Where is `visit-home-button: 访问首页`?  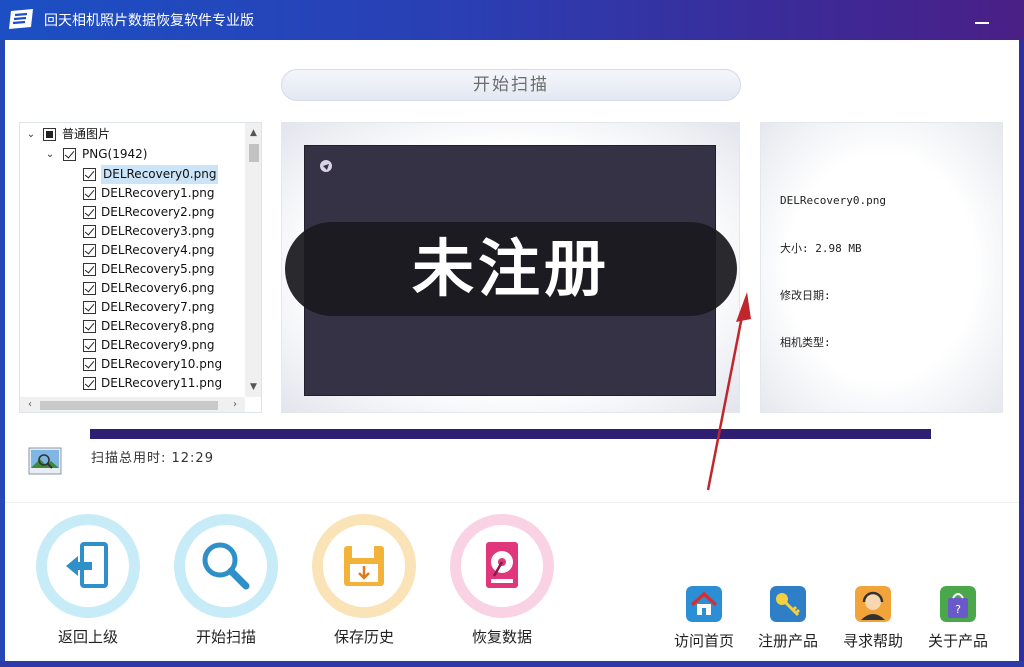 visit-home-button: 访问首页 is located at coordinates (704, 619).